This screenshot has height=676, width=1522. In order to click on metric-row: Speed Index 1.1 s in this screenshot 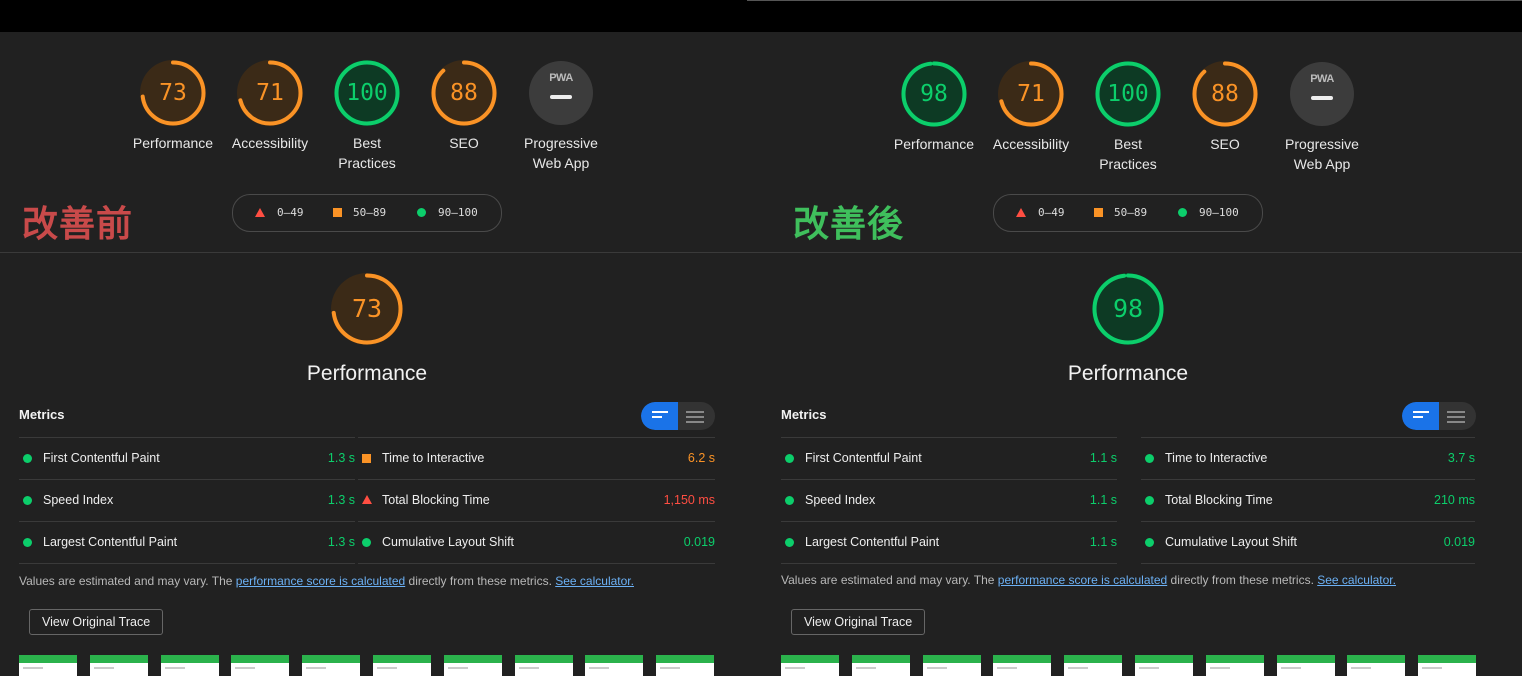, I will do `click(949, 500)`.